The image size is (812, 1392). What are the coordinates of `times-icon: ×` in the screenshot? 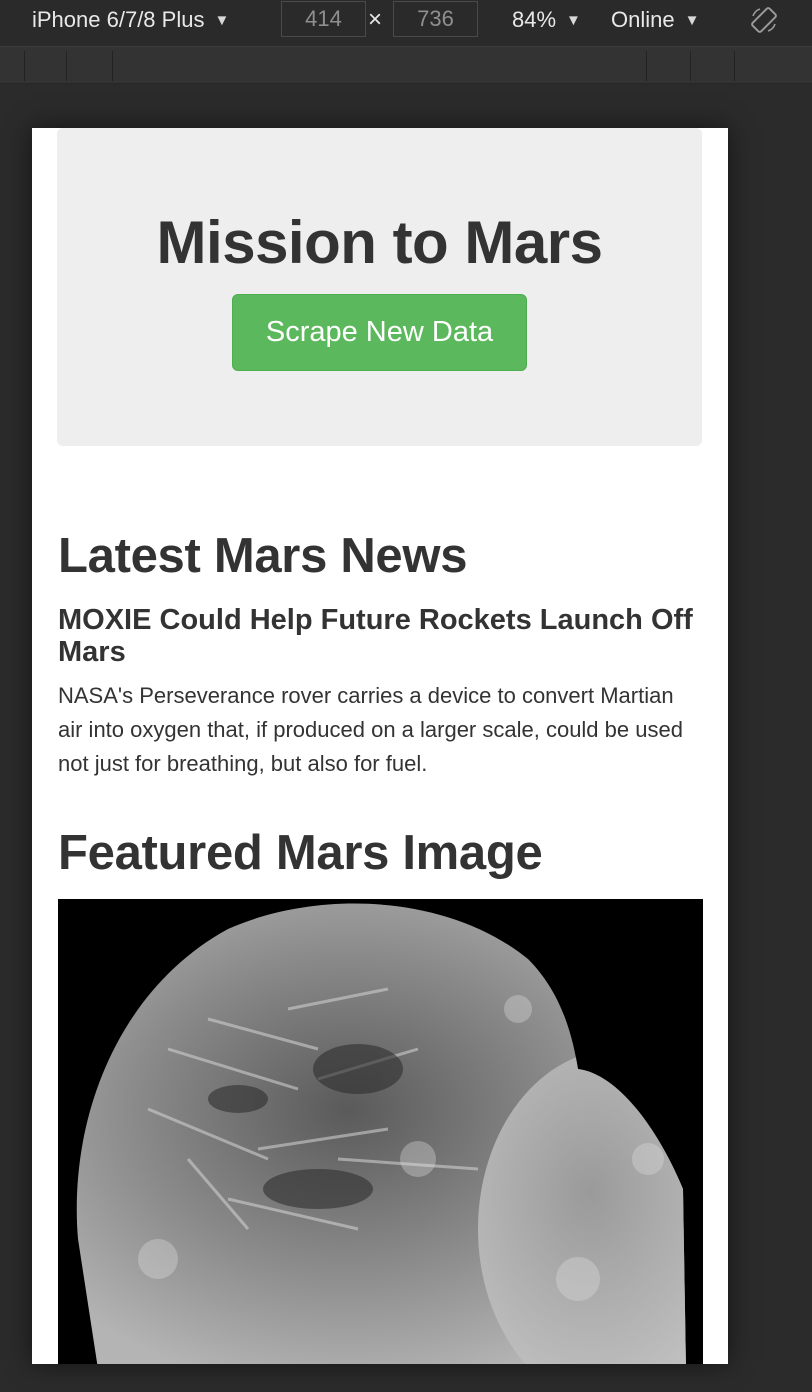 It's located at (375, 19).